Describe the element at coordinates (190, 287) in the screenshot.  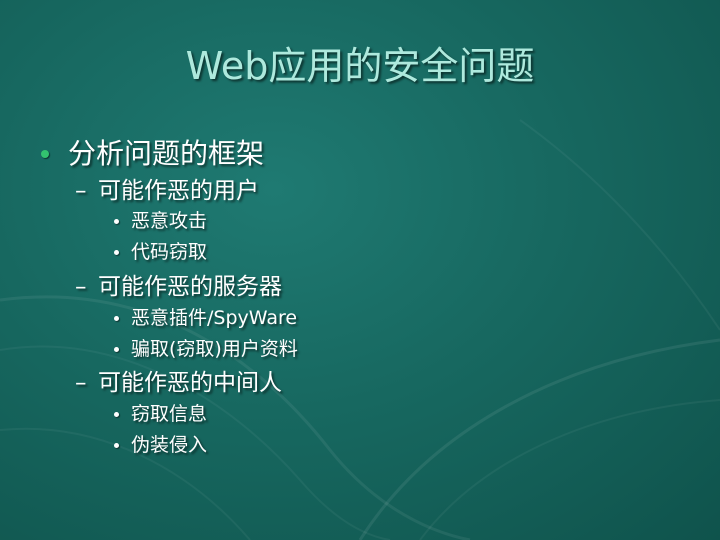
I see `bullet-level2: 可能作恶的服务器` at that location.